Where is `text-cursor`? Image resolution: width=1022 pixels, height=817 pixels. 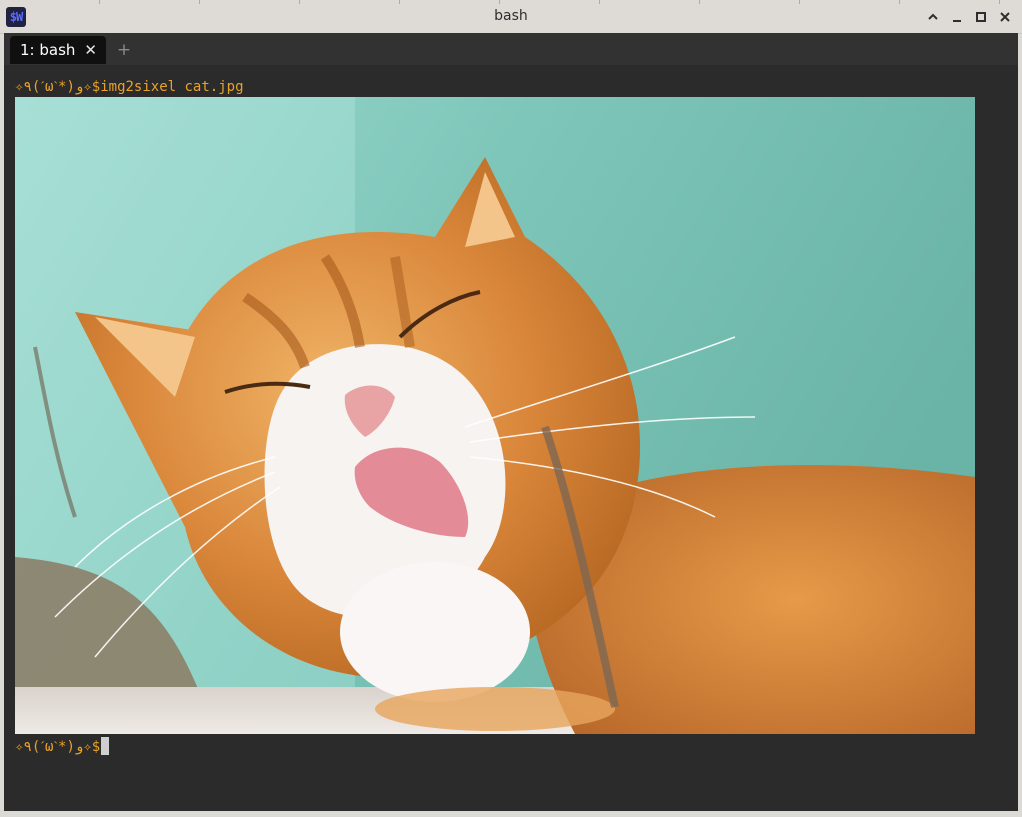
text-cursor is located at coordinates (105, 746).